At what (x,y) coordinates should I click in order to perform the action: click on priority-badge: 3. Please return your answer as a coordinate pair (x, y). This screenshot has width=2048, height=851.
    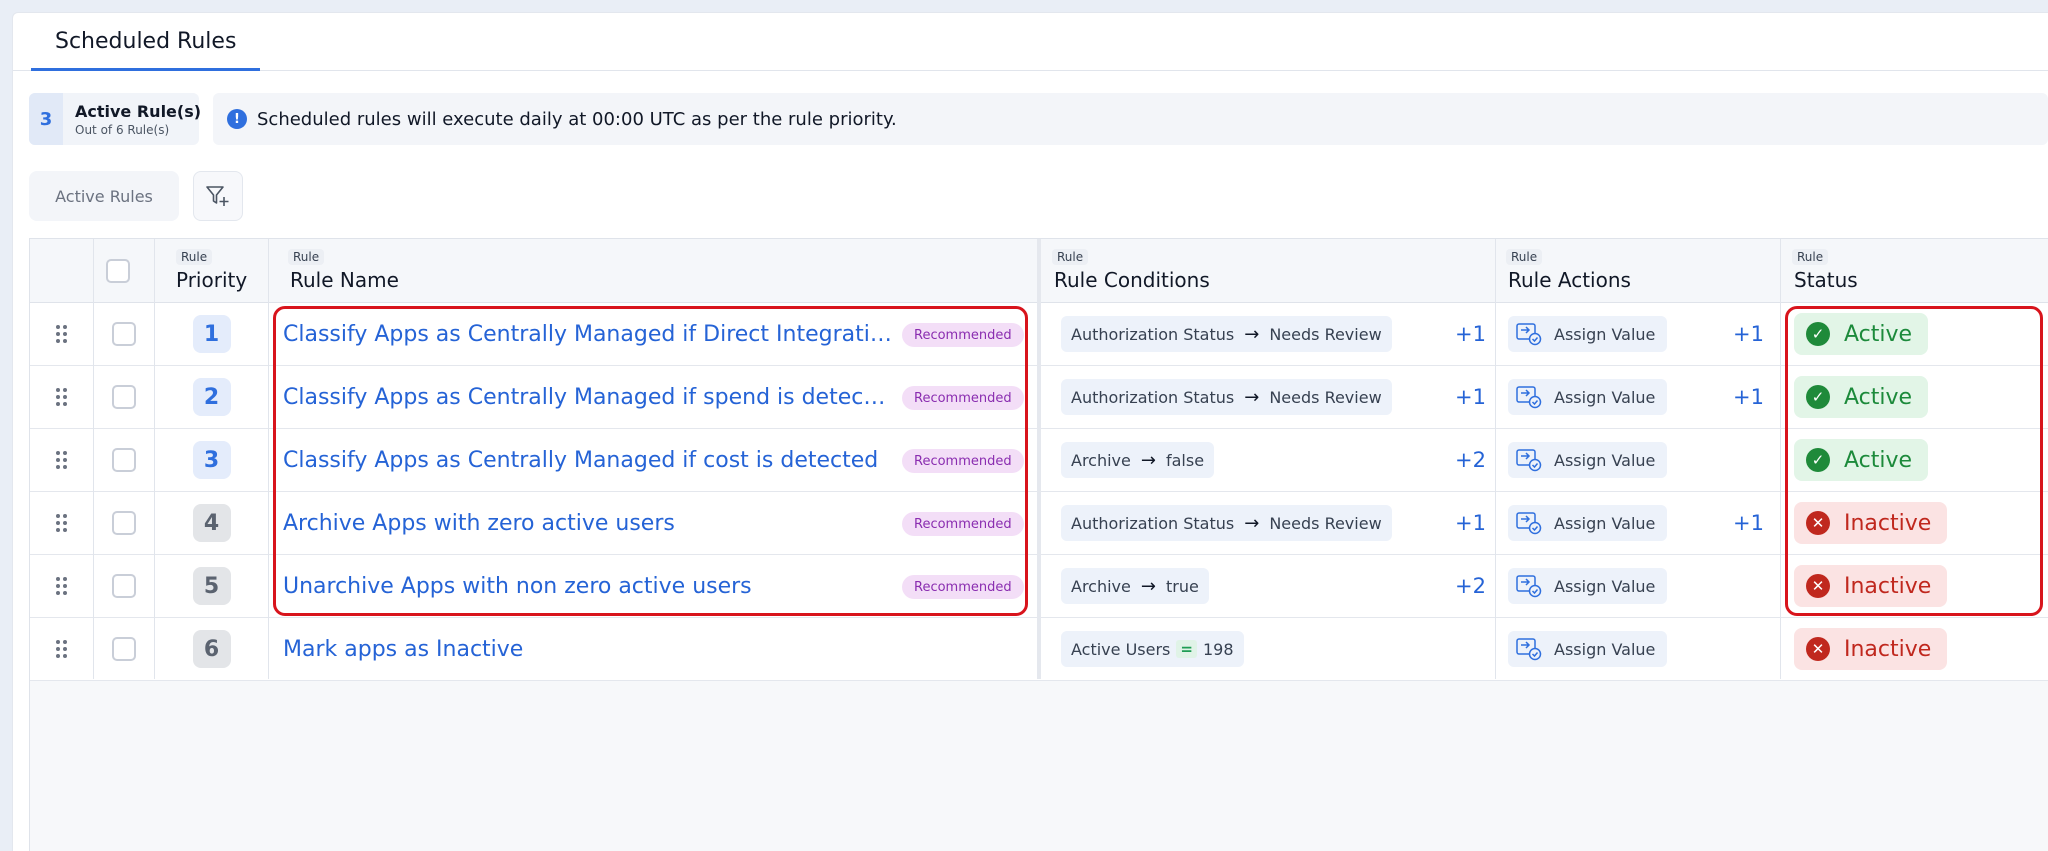
    Looking at the image, I should click on (211, 460).